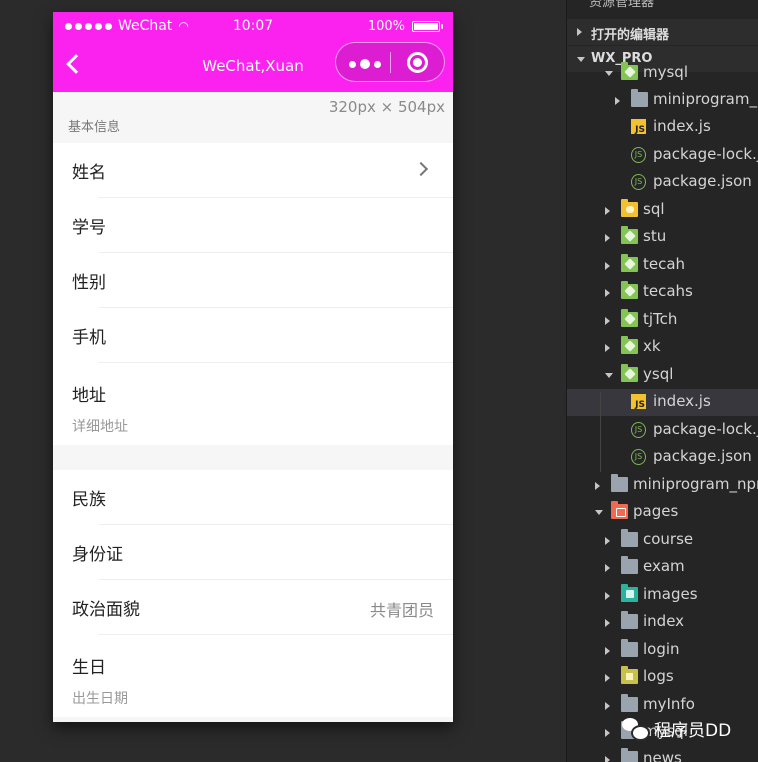  I want to click on tree-item: course, so click(662, 540).